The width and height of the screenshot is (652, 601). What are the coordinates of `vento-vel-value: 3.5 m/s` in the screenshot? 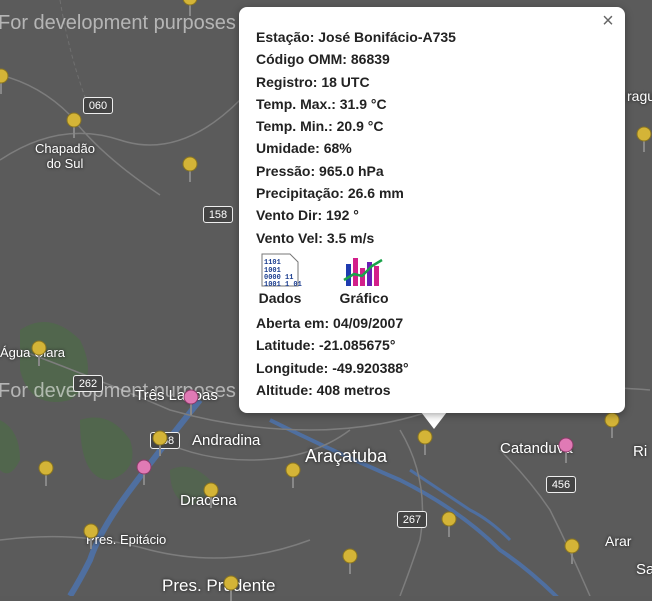 It's located at (350, 237).